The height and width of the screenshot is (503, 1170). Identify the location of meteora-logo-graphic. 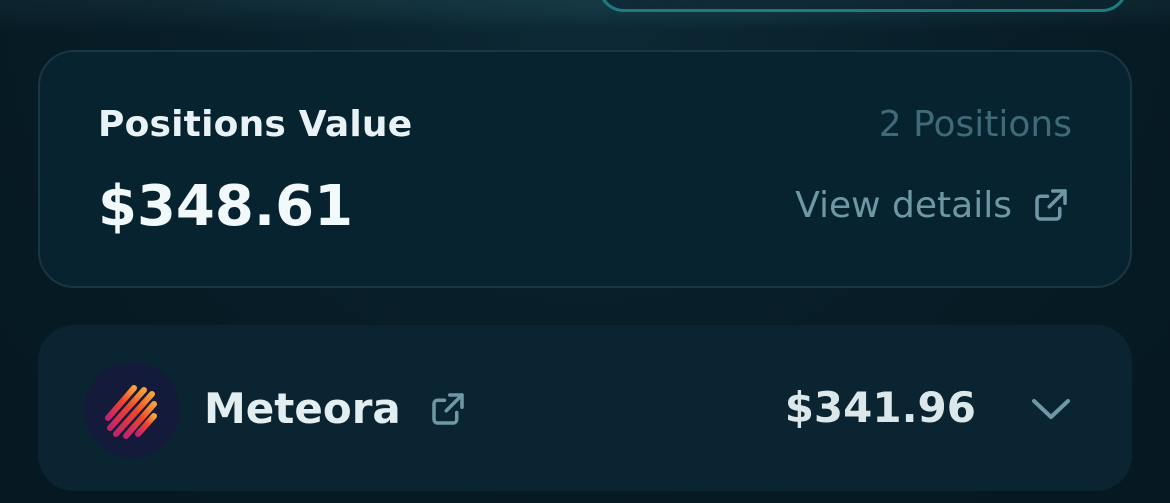
(131, 412).